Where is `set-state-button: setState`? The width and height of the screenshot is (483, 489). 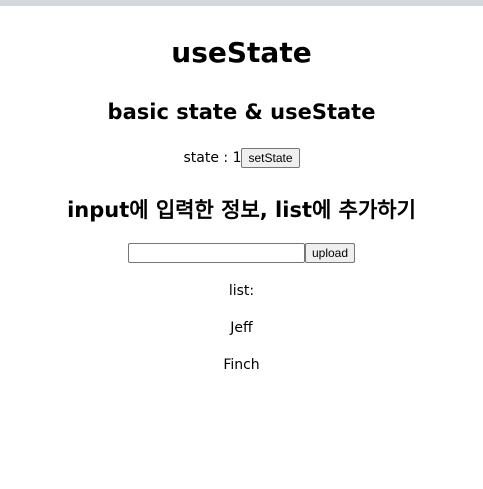 set-state-button: setState is located at coordinates (270, 158).